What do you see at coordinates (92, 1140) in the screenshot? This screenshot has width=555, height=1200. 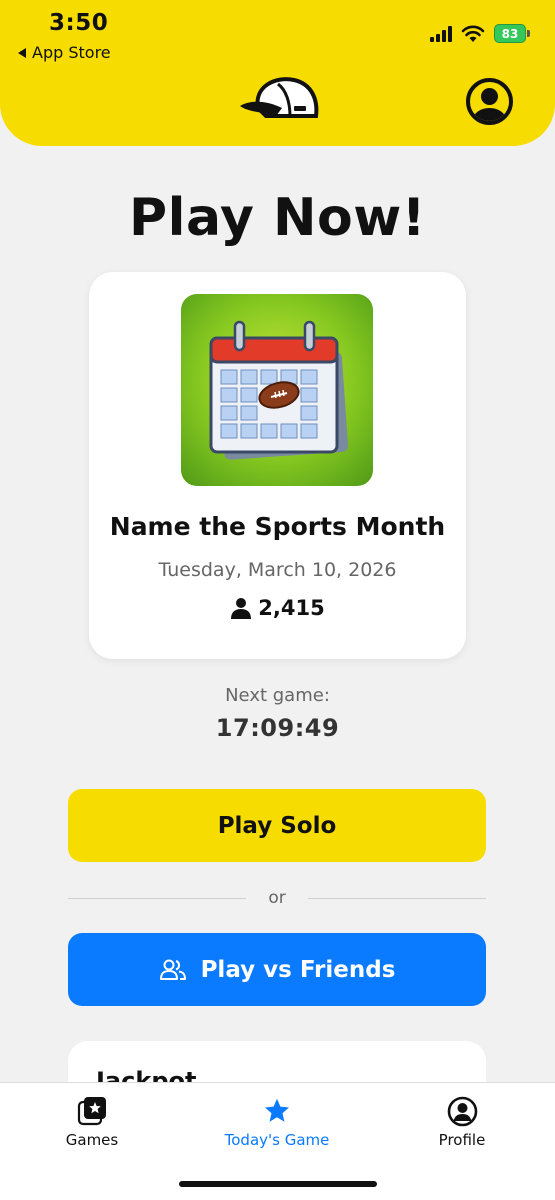 I see `tab-games-label: Games` at bounding box center [92, 1140].